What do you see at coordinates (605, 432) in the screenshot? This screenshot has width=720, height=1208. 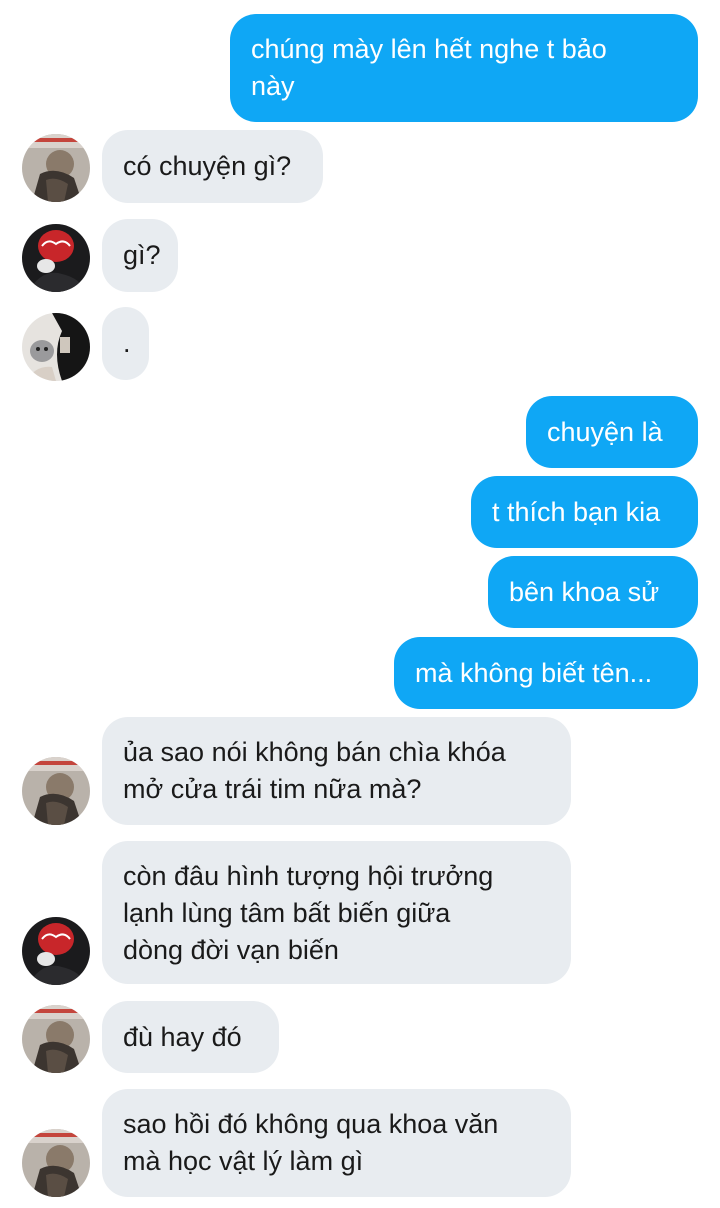 I see `message-line: chuyện là` at bounding box center [605, 432].